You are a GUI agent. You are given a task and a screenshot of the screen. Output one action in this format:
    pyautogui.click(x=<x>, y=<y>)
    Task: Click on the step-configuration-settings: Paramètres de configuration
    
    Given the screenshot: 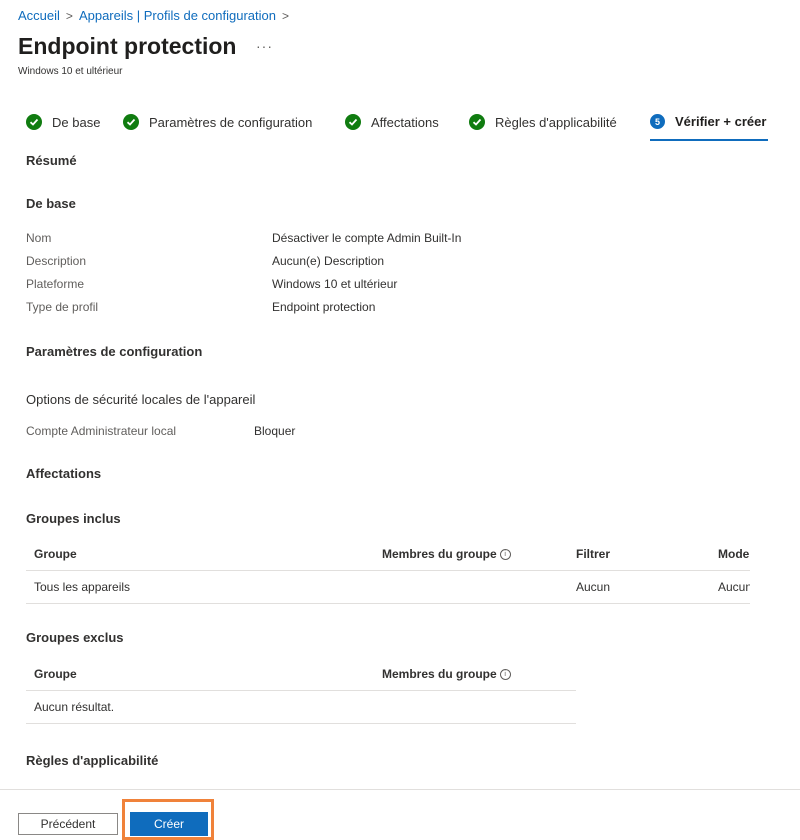 What is the action you would take?
    pyautogui.click(x=217, y=122)
    